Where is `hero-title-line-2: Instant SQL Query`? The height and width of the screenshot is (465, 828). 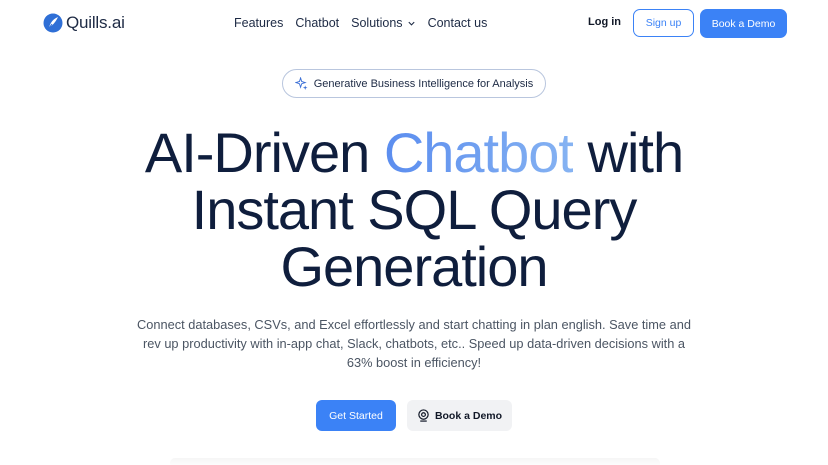 hero-title-line-2: Instant SQL Query is located at coordinates (414, 209).